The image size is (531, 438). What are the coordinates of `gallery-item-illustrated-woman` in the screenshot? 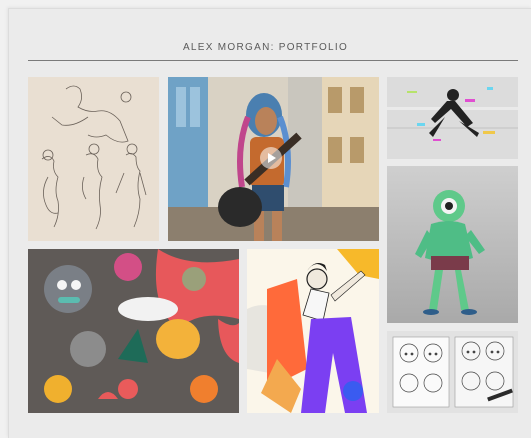 It's located at (313, 331).